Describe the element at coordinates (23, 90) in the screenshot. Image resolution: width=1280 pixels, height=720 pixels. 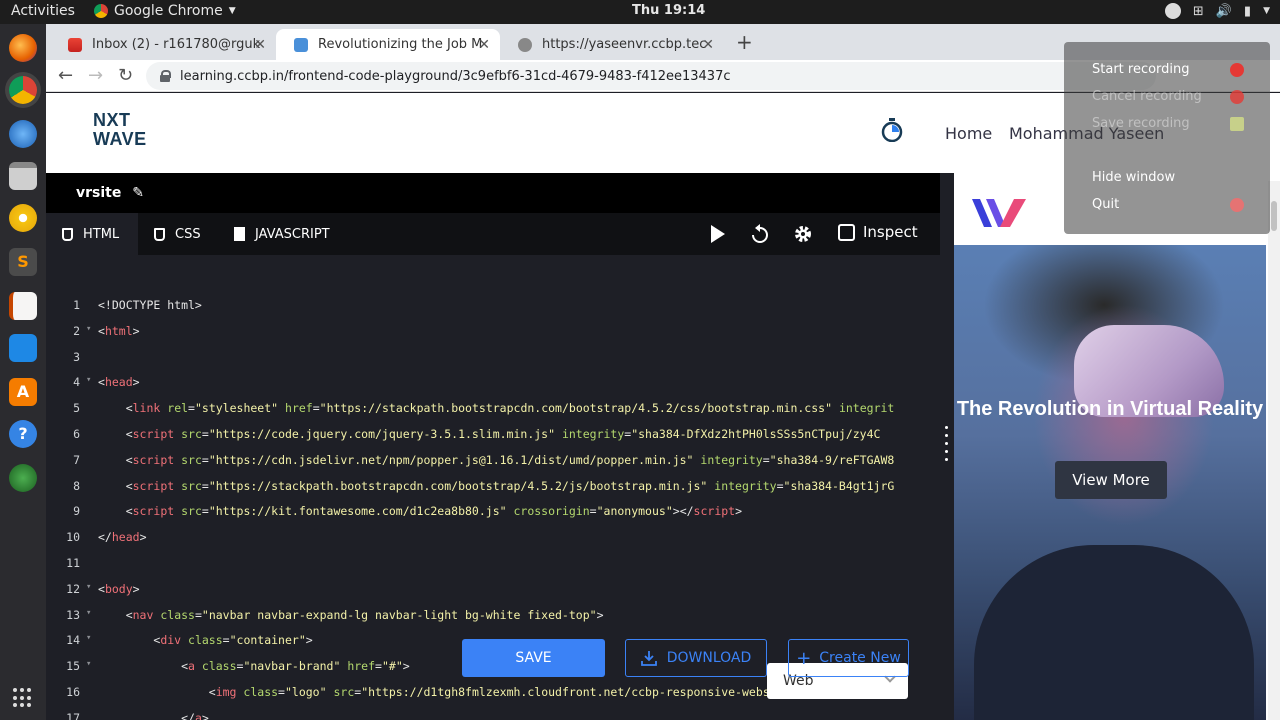
I see `chrome-icon` at that location.